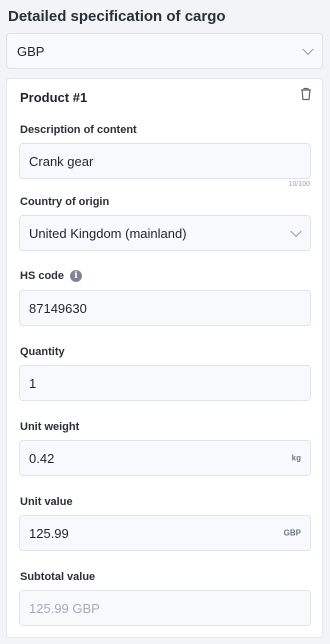  What do you see at coordinates (296, 458) in the screenshot?
I see `unit-weight-unit: kg` at bounding box center [296, 458].